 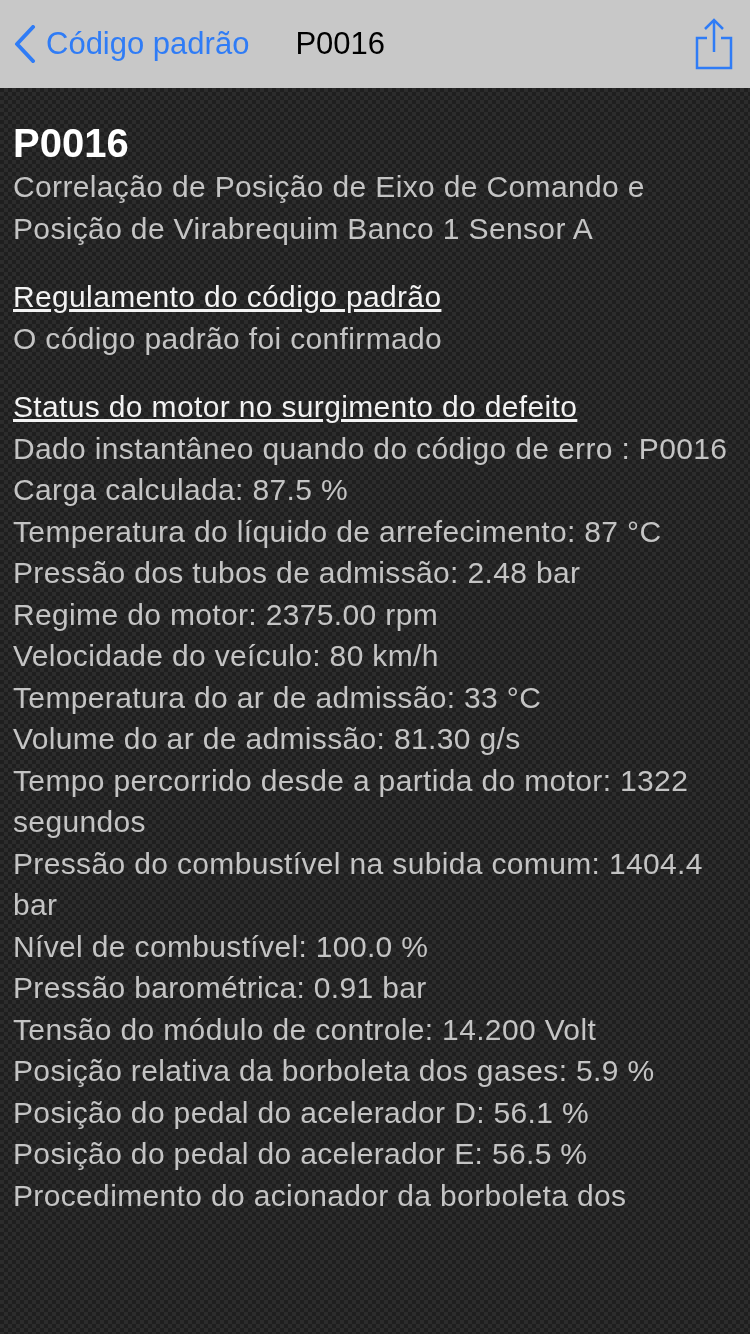 I want to click on info-line: Regime do motor: 2375.00 rpm, so click(x=226, y=614).